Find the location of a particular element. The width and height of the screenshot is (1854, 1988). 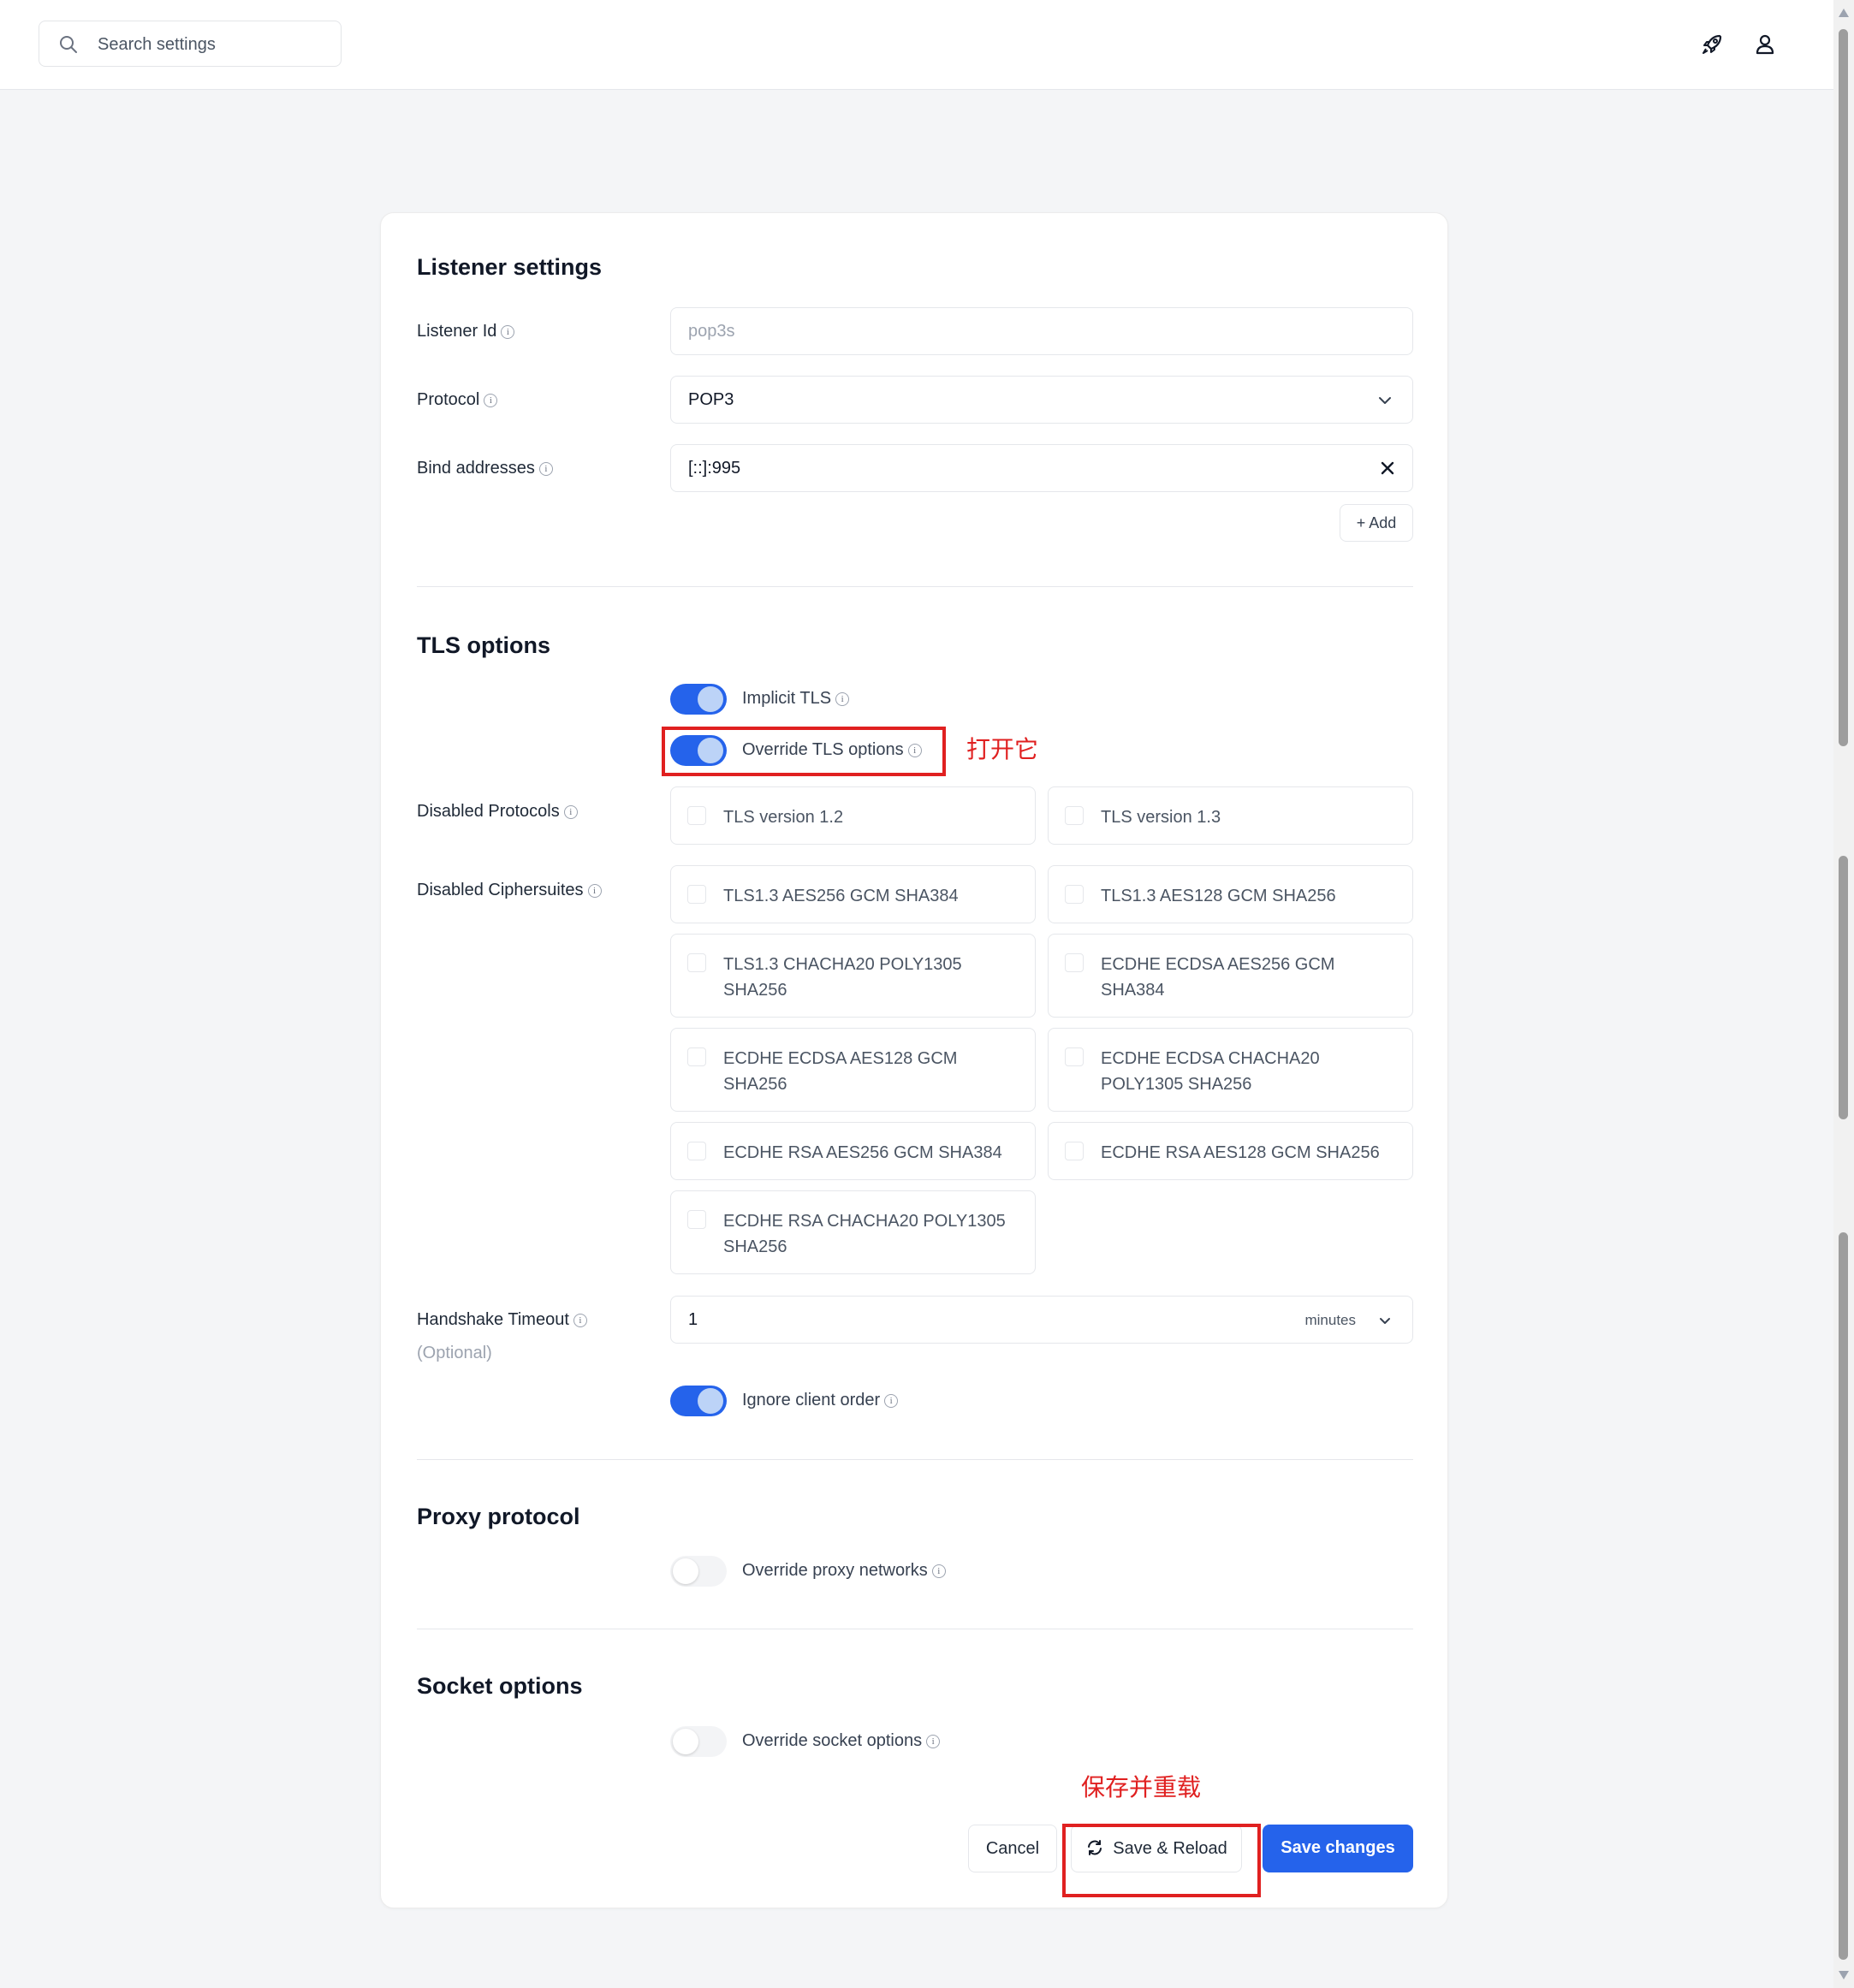

cipher-option: TLS1.3 CHACHA20 POLY1305 SHA256 is located at coordinates (853, 976).